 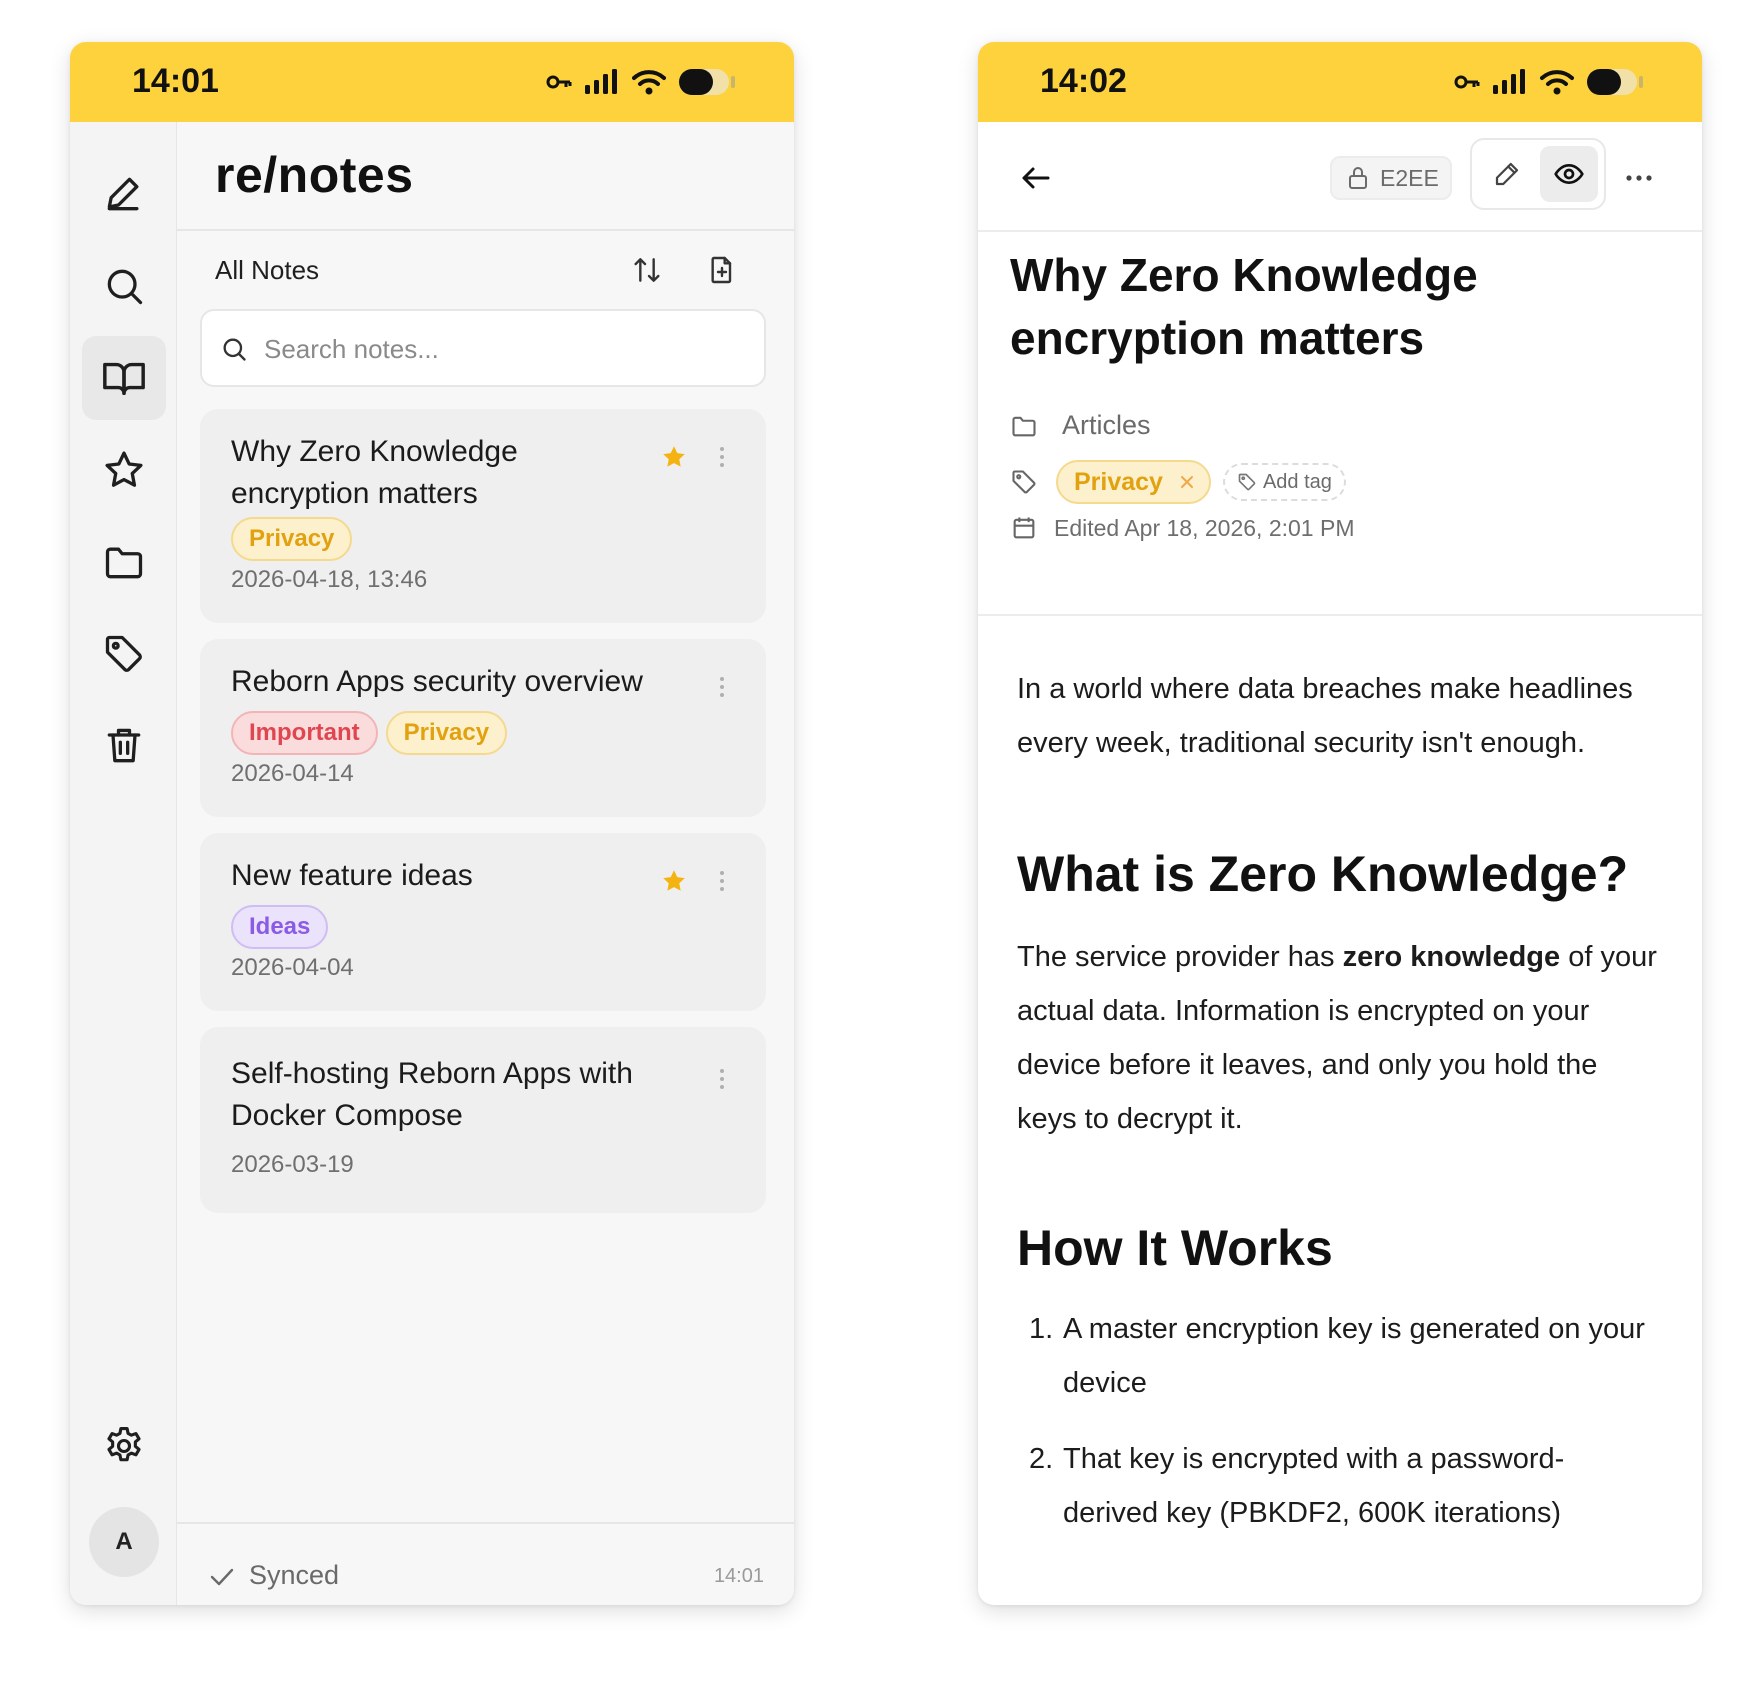 I want to click on status-bar: 14:02, so click(x=1340, y=82).